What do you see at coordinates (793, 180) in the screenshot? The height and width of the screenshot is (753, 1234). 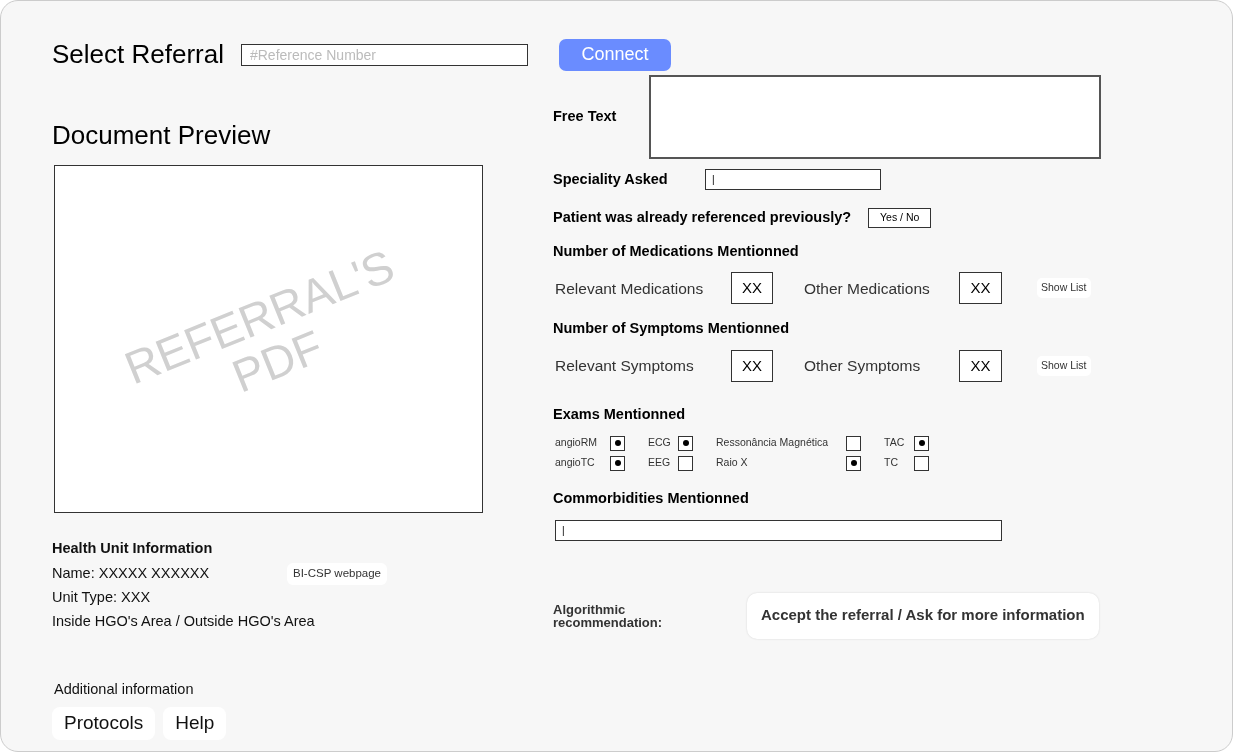 I see `speciality-field: |` at bounding box center [793, 180].